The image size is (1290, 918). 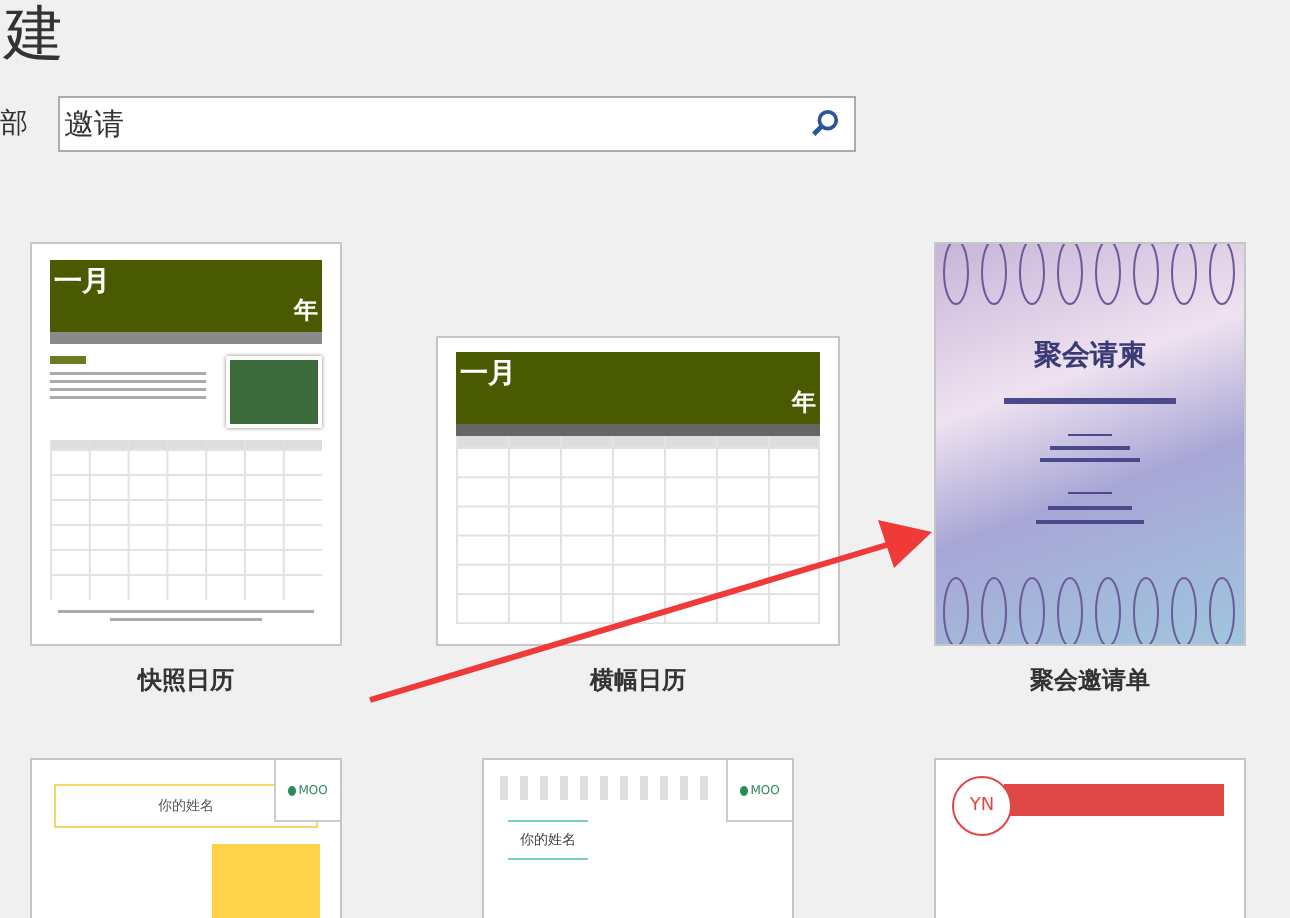 What do you see at coordinates (1090, 444) in the screenshot?
I see `template-thumbnail: 聚会请柬` at bounding box center [1090, 444].